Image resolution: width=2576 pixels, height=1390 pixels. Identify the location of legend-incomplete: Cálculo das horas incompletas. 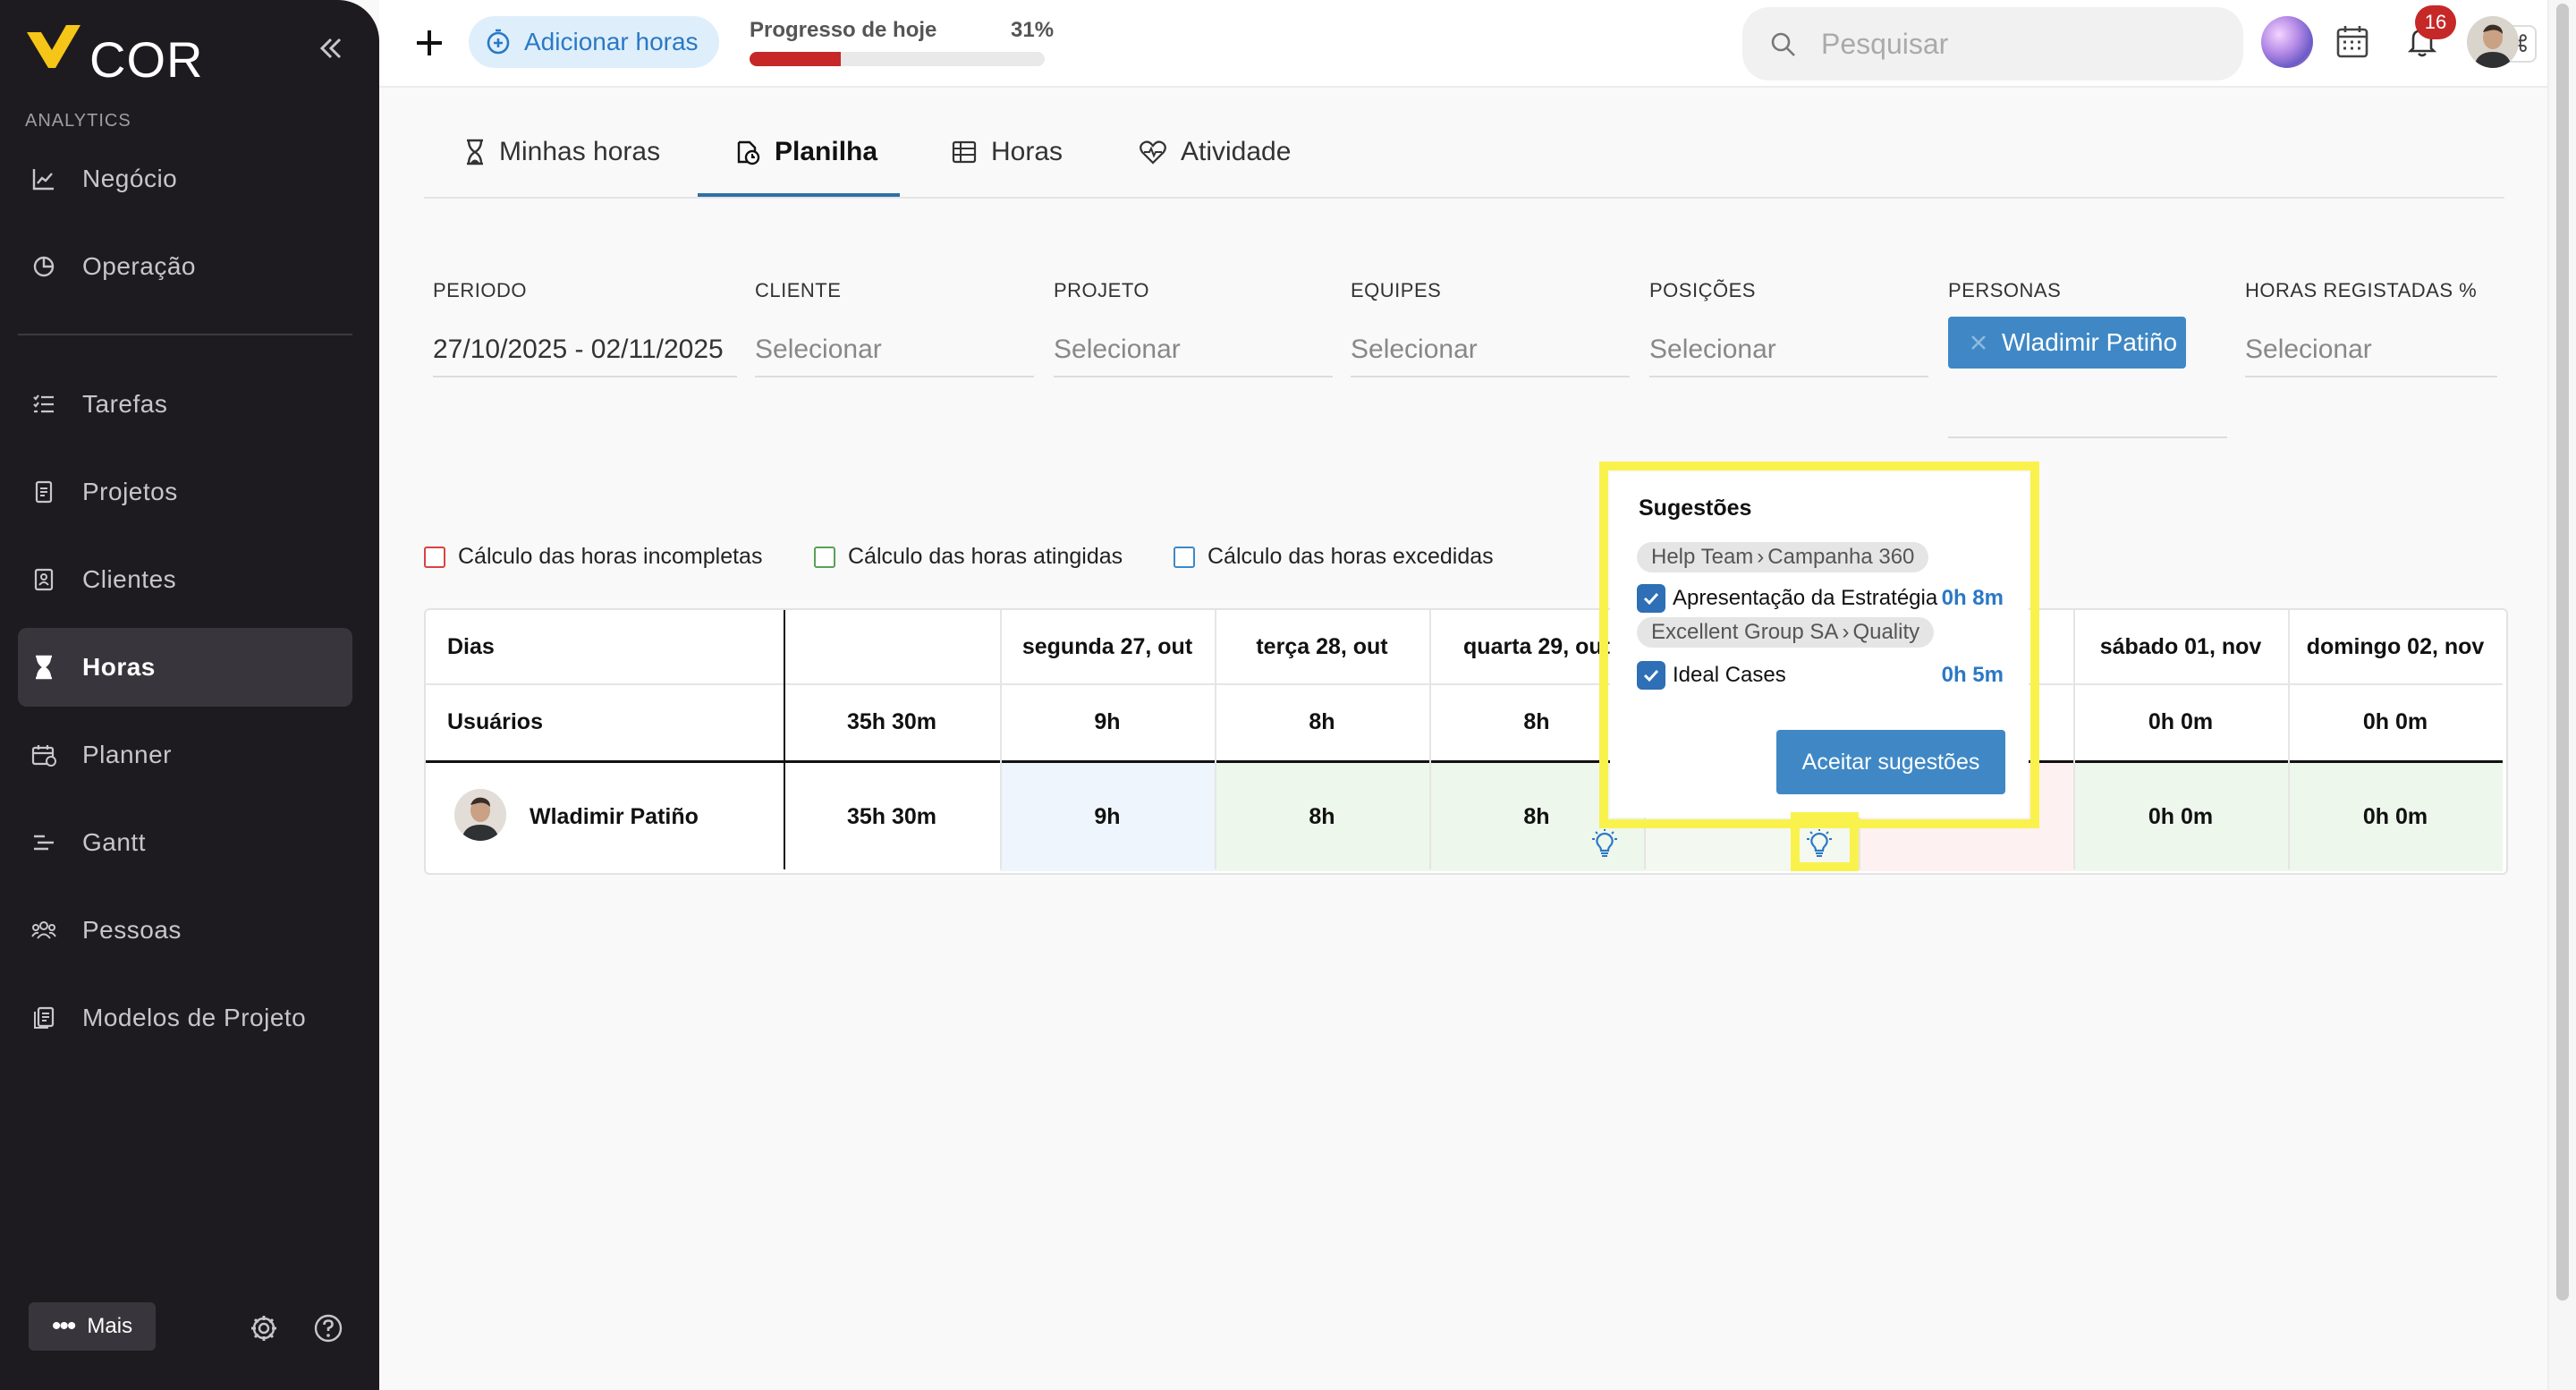
(593, 557).